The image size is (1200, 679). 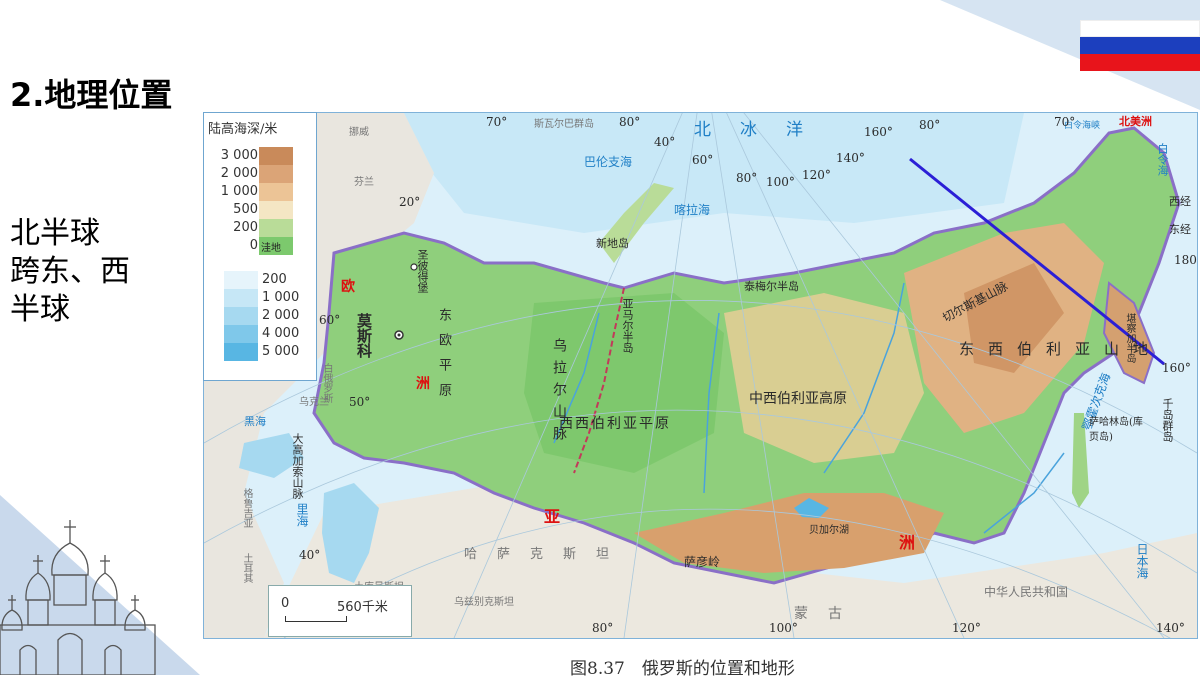 I want to click on lon-label: 20°, so click(x=410, y=202).